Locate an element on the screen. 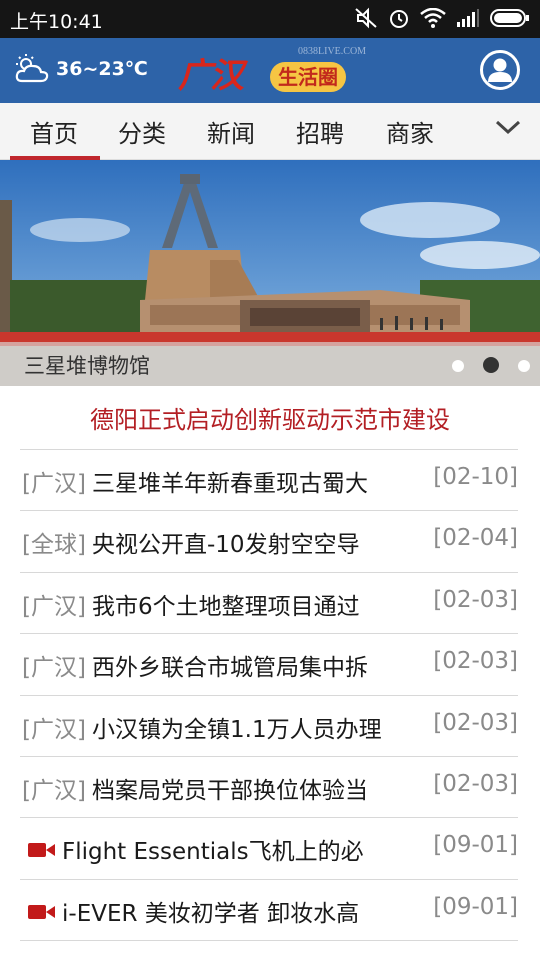  news-item: [广汉] 小汉镇为全镇1.1万人员办理 [02-03] is located at coordinates (269, 725).